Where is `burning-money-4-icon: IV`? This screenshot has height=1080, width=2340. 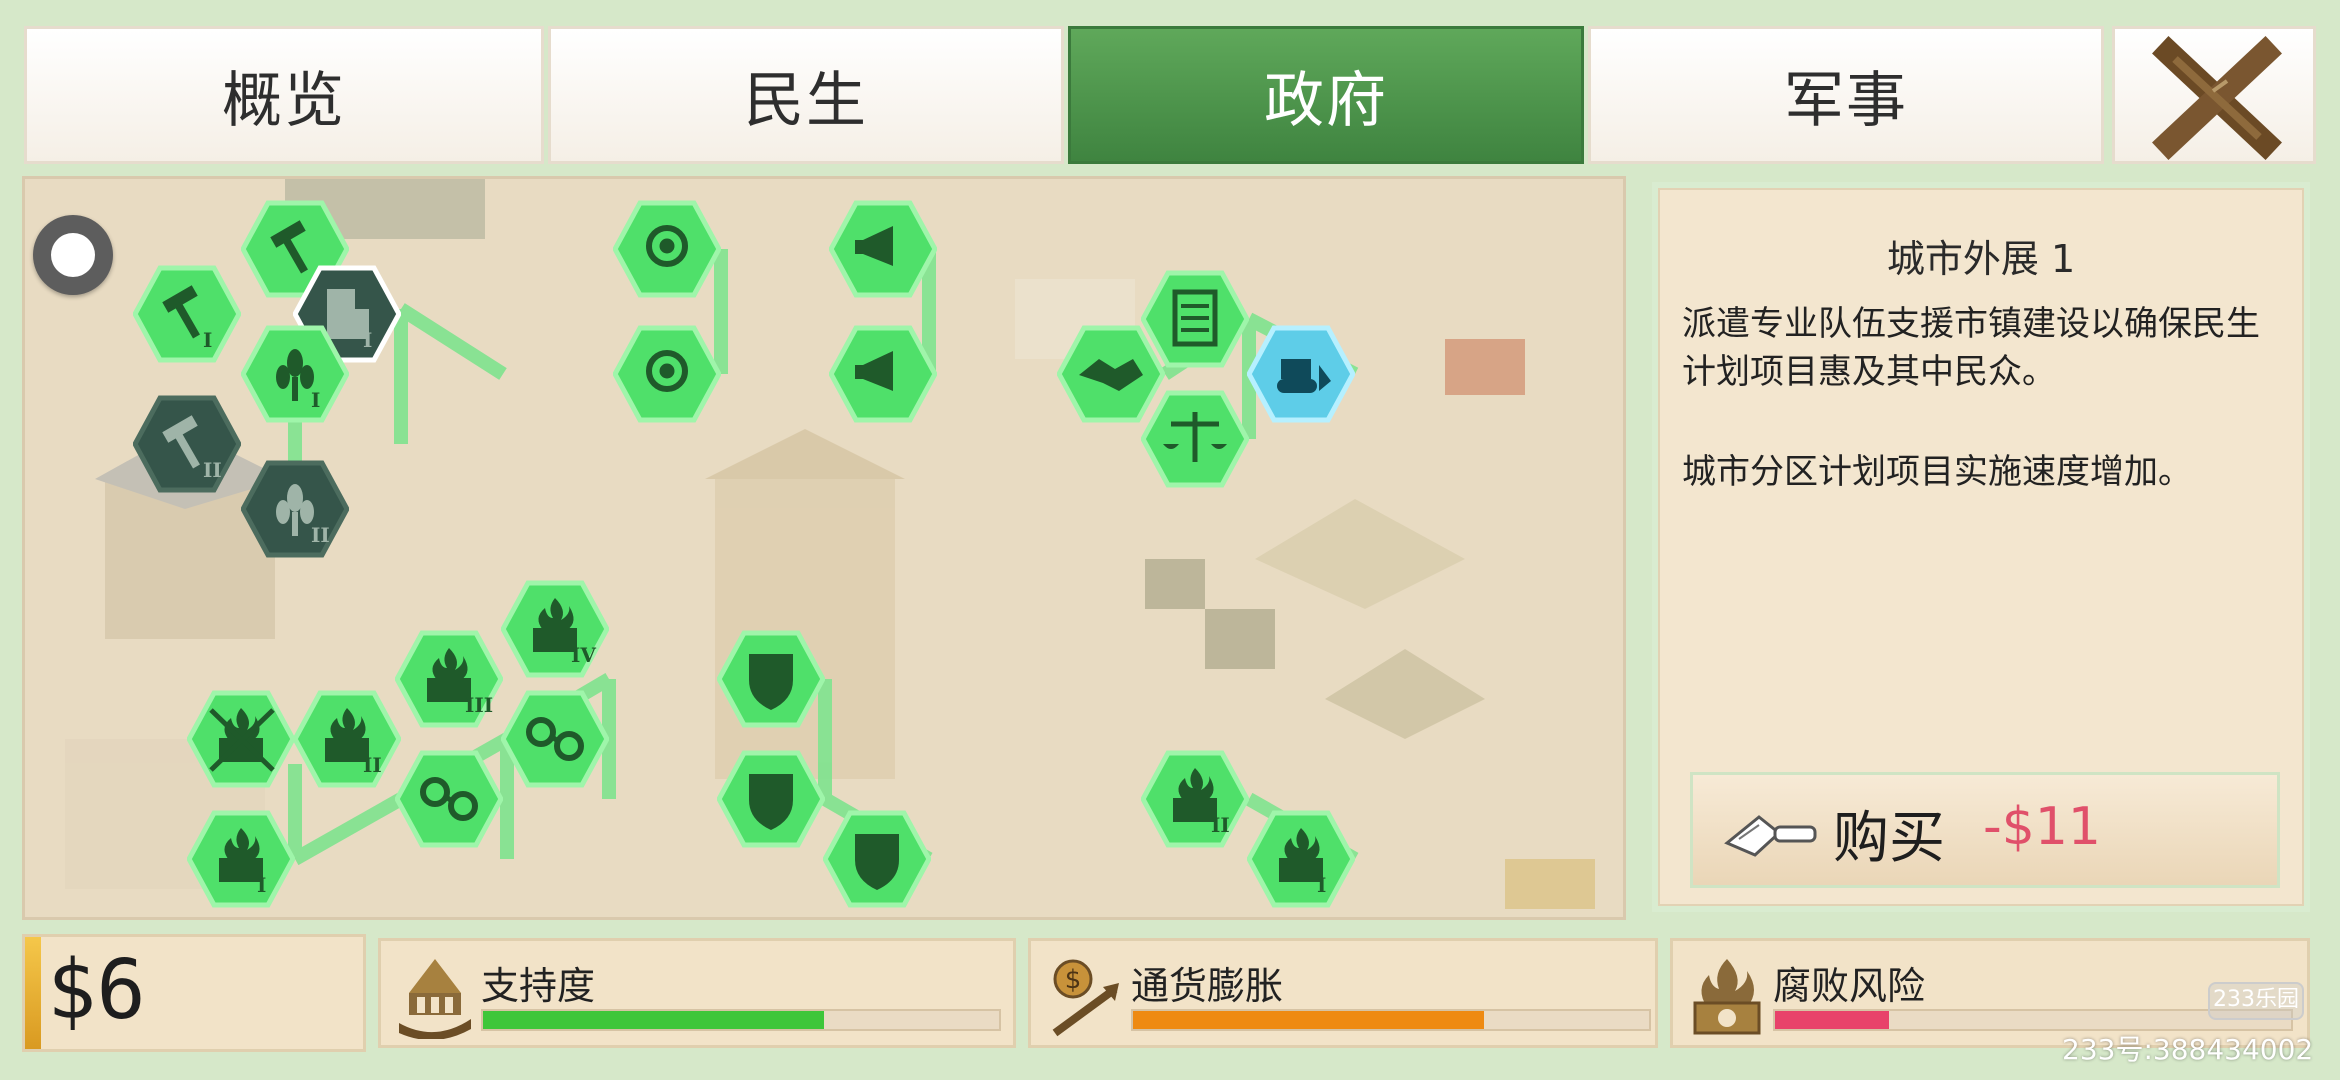 burning-money-4-icon: IV is located at coordinates (555, 629).